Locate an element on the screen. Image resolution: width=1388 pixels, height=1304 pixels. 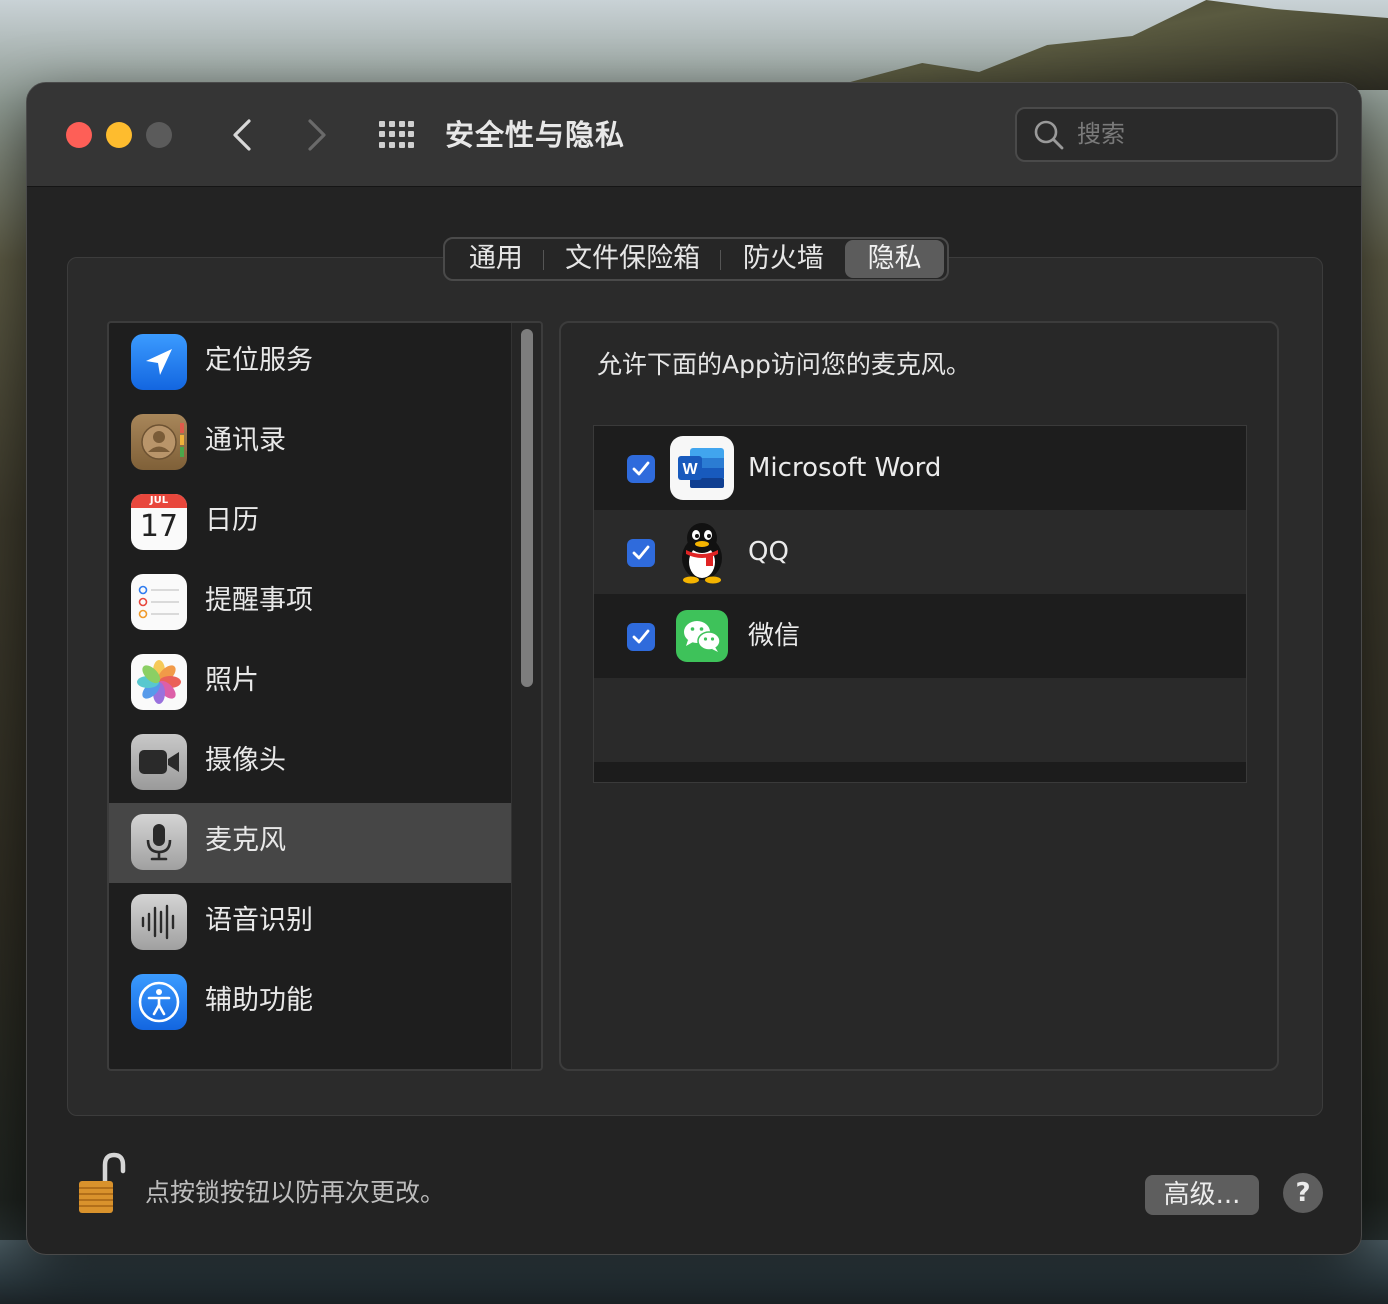
microsoft-word-checkbox is located at coordinates (641, 469).